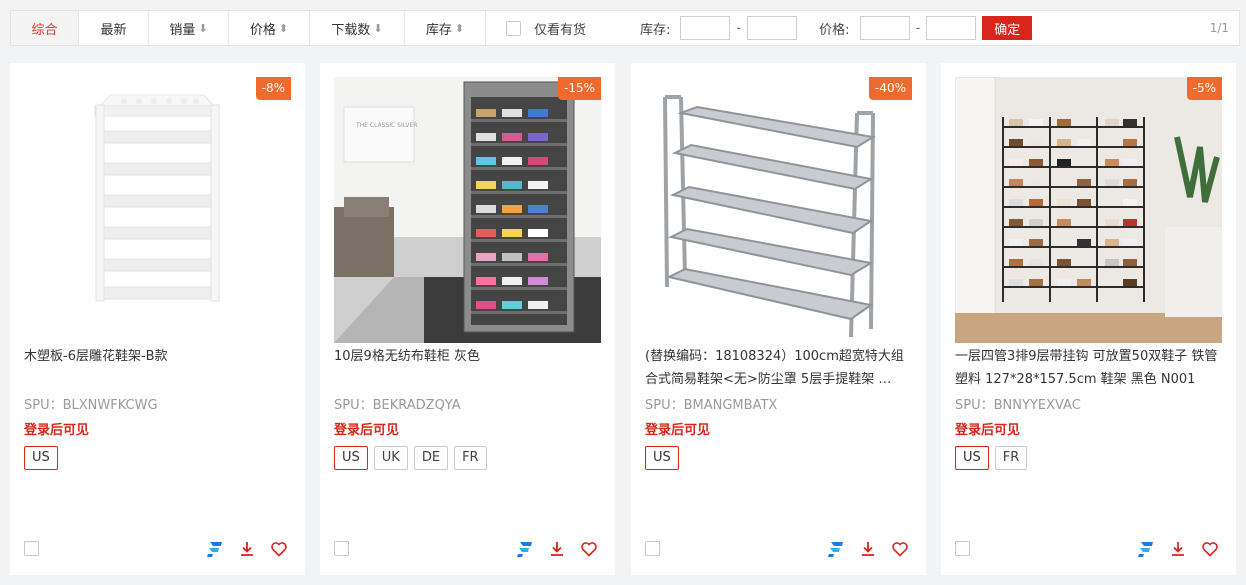 Image resolution: width=1246 pixels, height=585 pixels. What do you see at coordinates (560, 30) in the screenshot?
I see `in-stock-label: 仅看有货` at bounding box center [560, 30].